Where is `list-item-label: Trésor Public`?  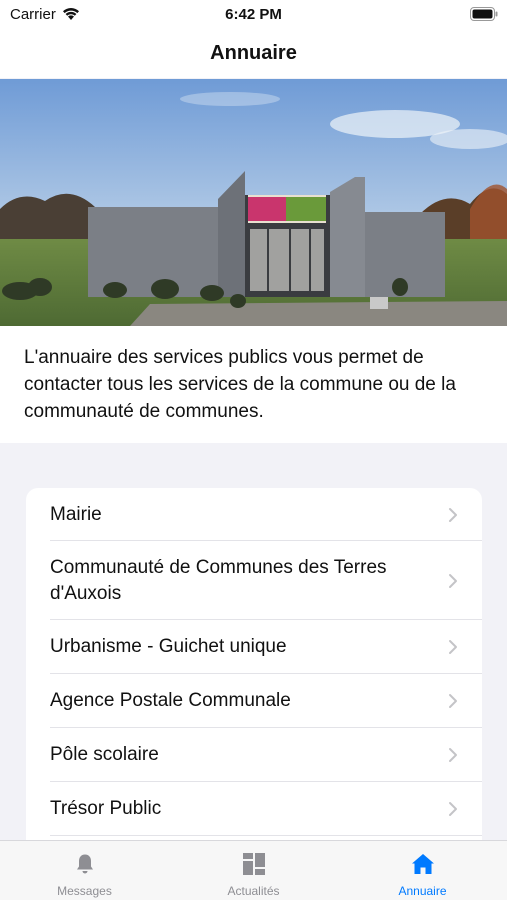 list-item-label: Trésor Public is located at coordinates (106, 808).